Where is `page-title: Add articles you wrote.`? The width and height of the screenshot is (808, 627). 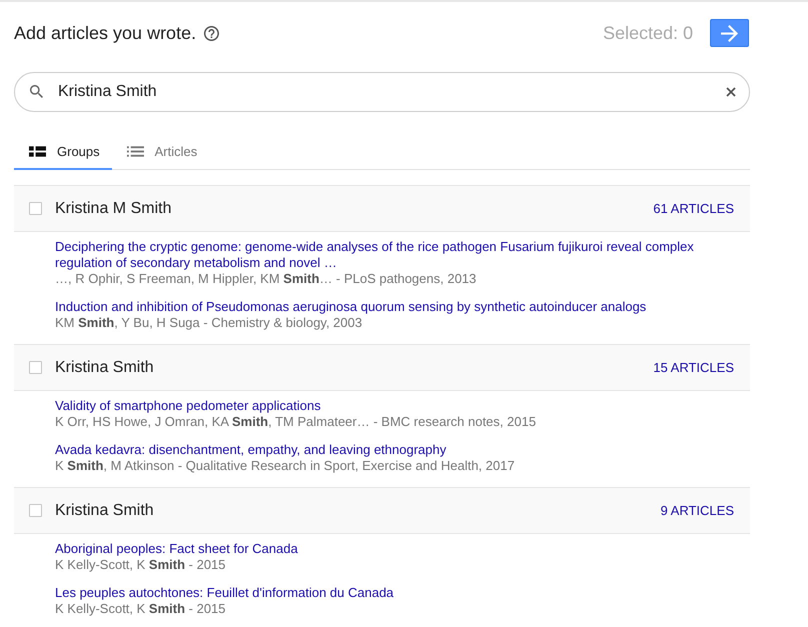 page-title: Add articles you wrote. is located at coordinates (105, 33).